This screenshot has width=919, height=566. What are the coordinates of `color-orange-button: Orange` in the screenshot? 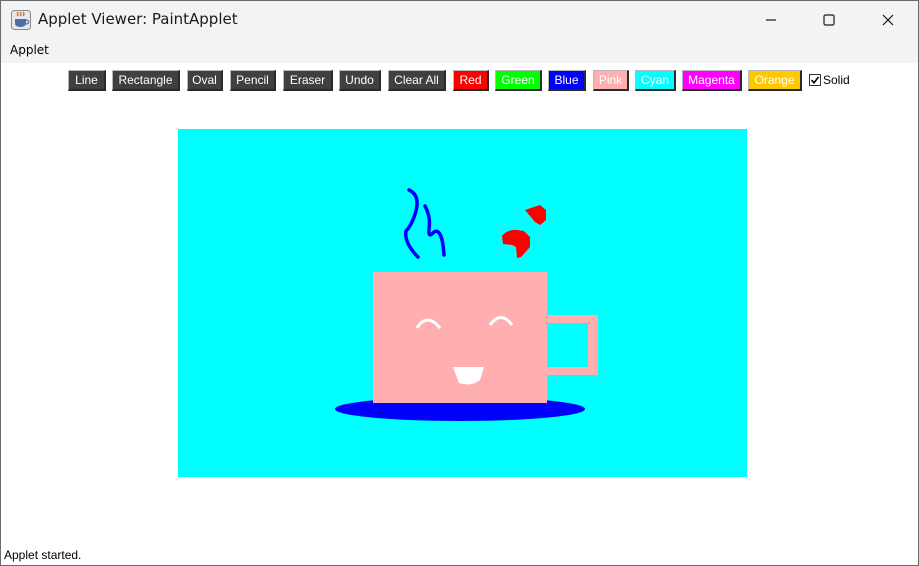 It's located at (775, 80).